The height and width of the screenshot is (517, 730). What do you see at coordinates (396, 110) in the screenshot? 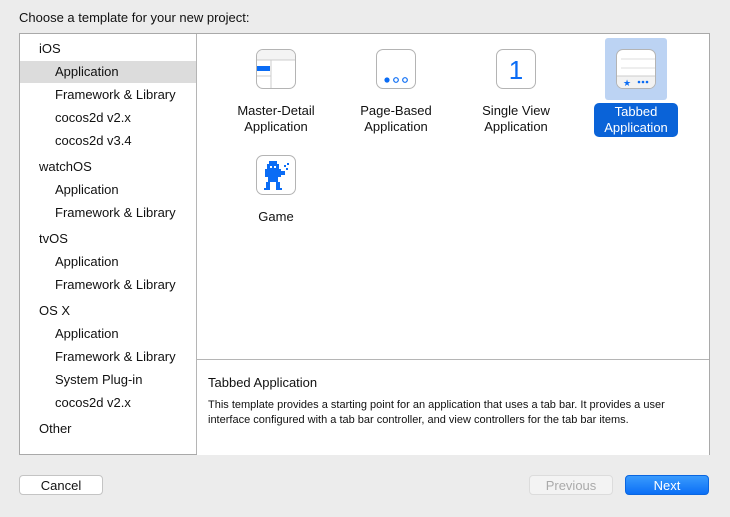
I see `template-label-line1: Page-Based` at bounding box center [396, 110].